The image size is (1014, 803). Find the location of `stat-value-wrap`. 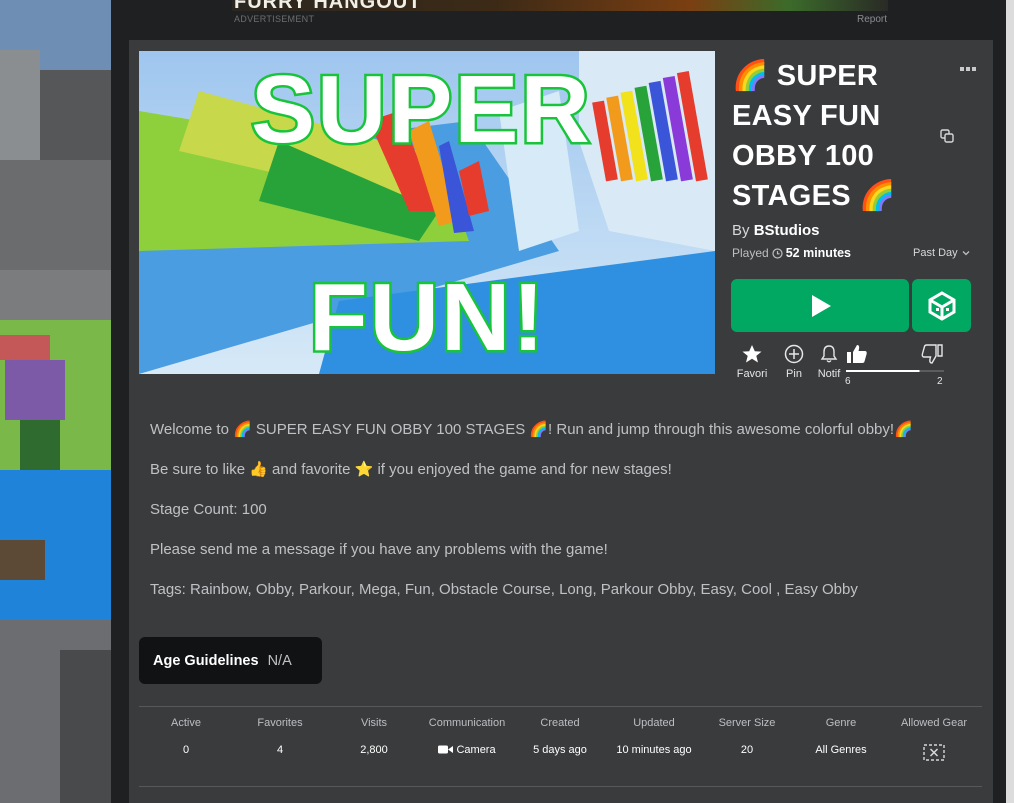

stat-value-wrap is located at coordinates (934, 754).